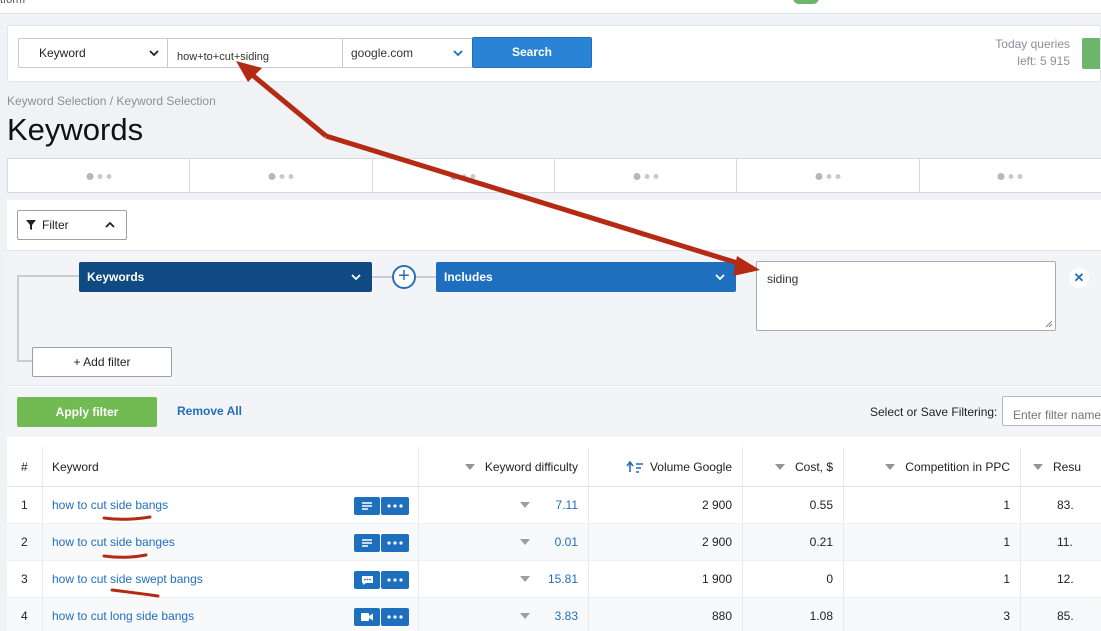 The width and height of the screenshot is (1101, 631). What do you see at coordinates (1065, 505) in the screenshot?
I see `results-cell: 83.` at bounding box center [1065, 505].